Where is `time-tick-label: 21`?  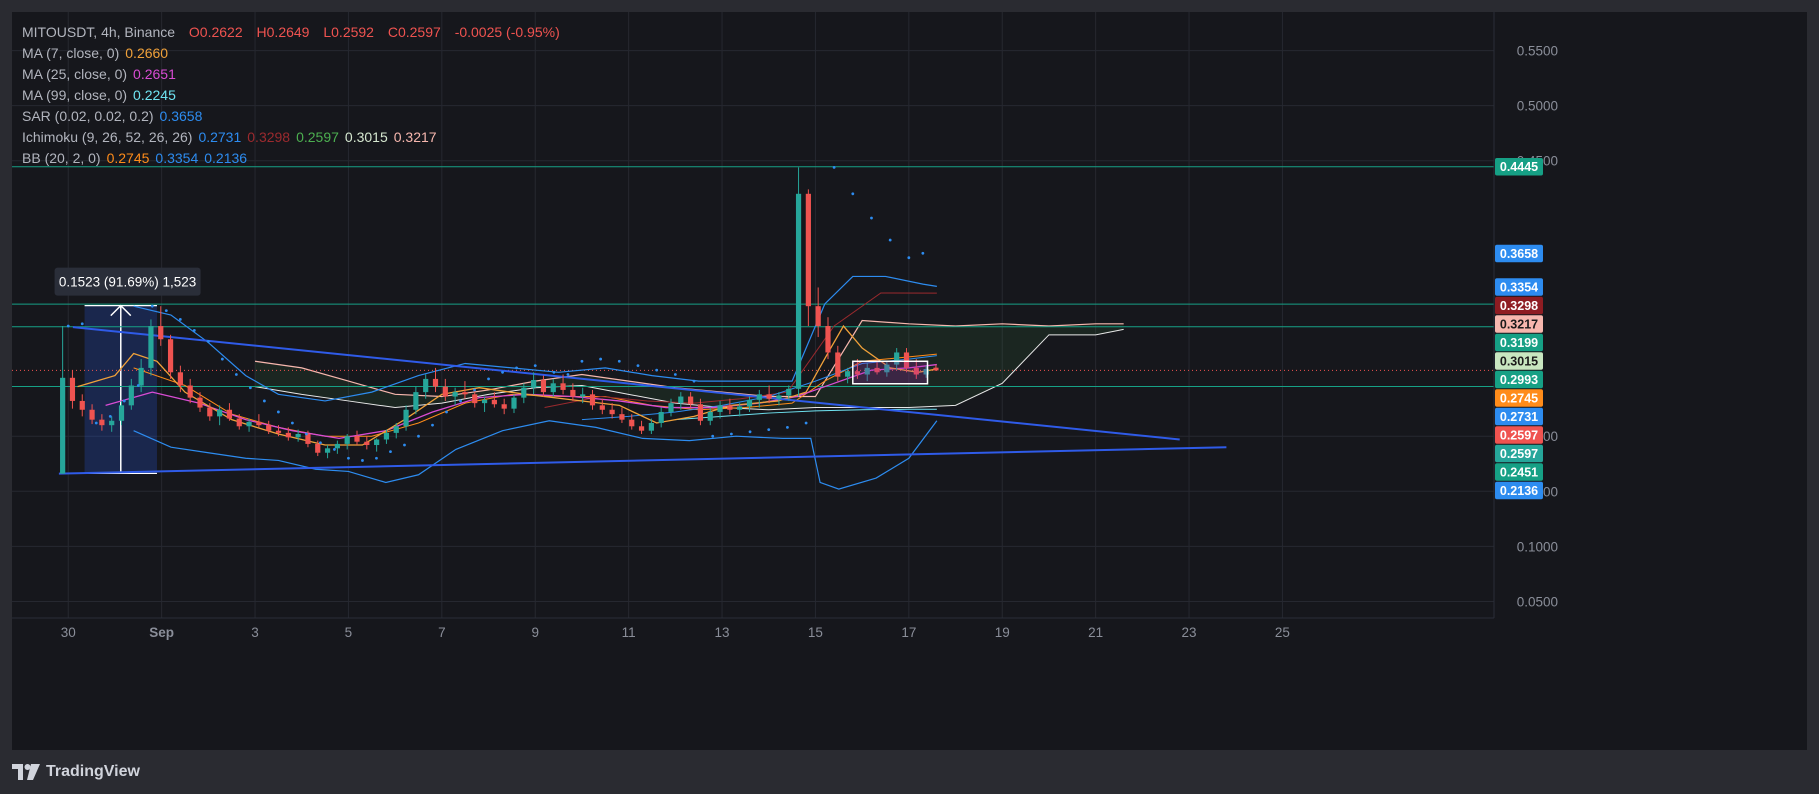
time-tick-label: 21 is located at coordinates (1095, 632).